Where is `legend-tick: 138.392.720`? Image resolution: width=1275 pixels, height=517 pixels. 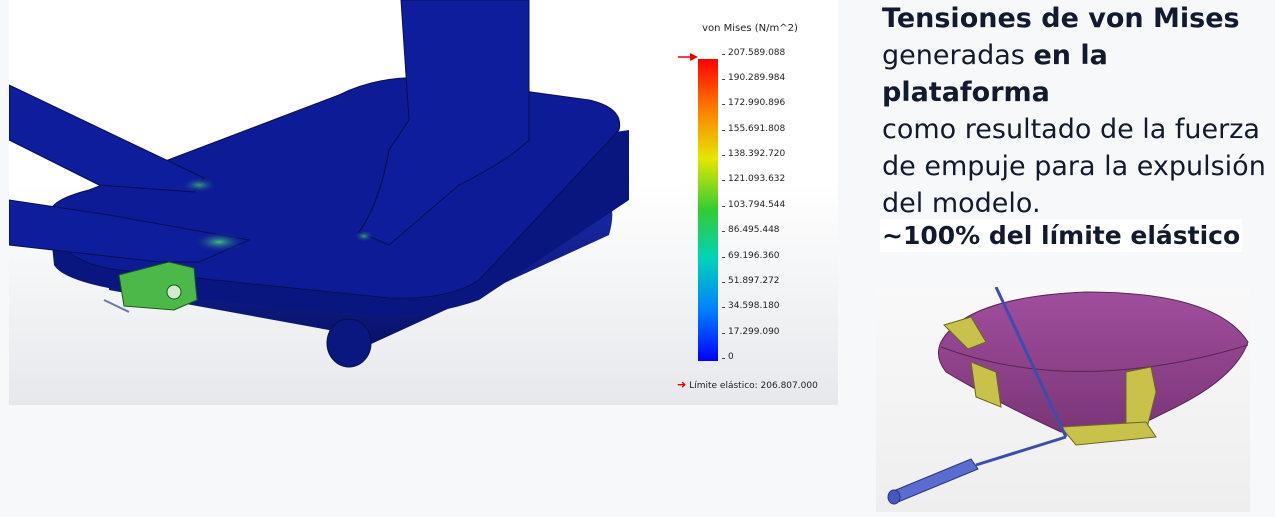 legend-tick: 138.392.720 is located at coordinates (753, 154).